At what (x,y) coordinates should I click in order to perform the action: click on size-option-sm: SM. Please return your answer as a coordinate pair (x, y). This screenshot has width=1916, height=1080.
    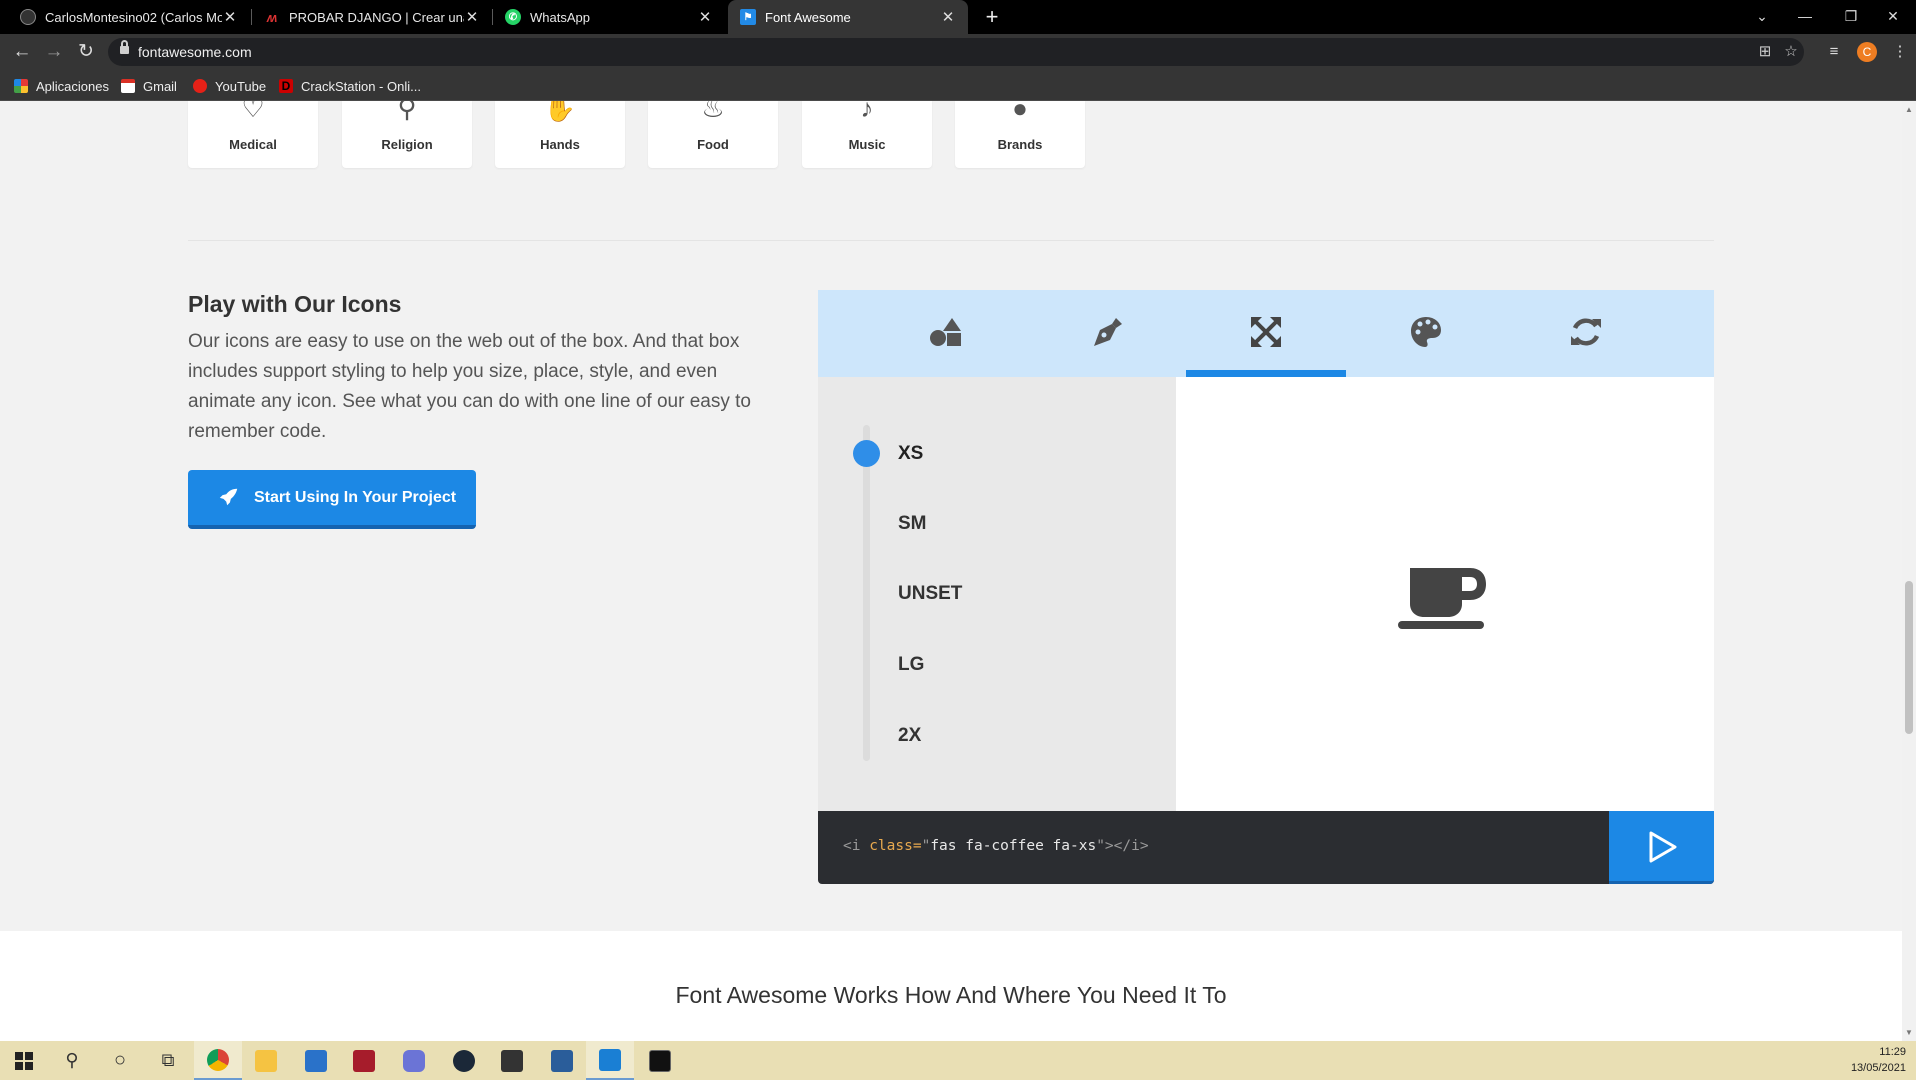
    Looking at the image, I should click on (912, 524).